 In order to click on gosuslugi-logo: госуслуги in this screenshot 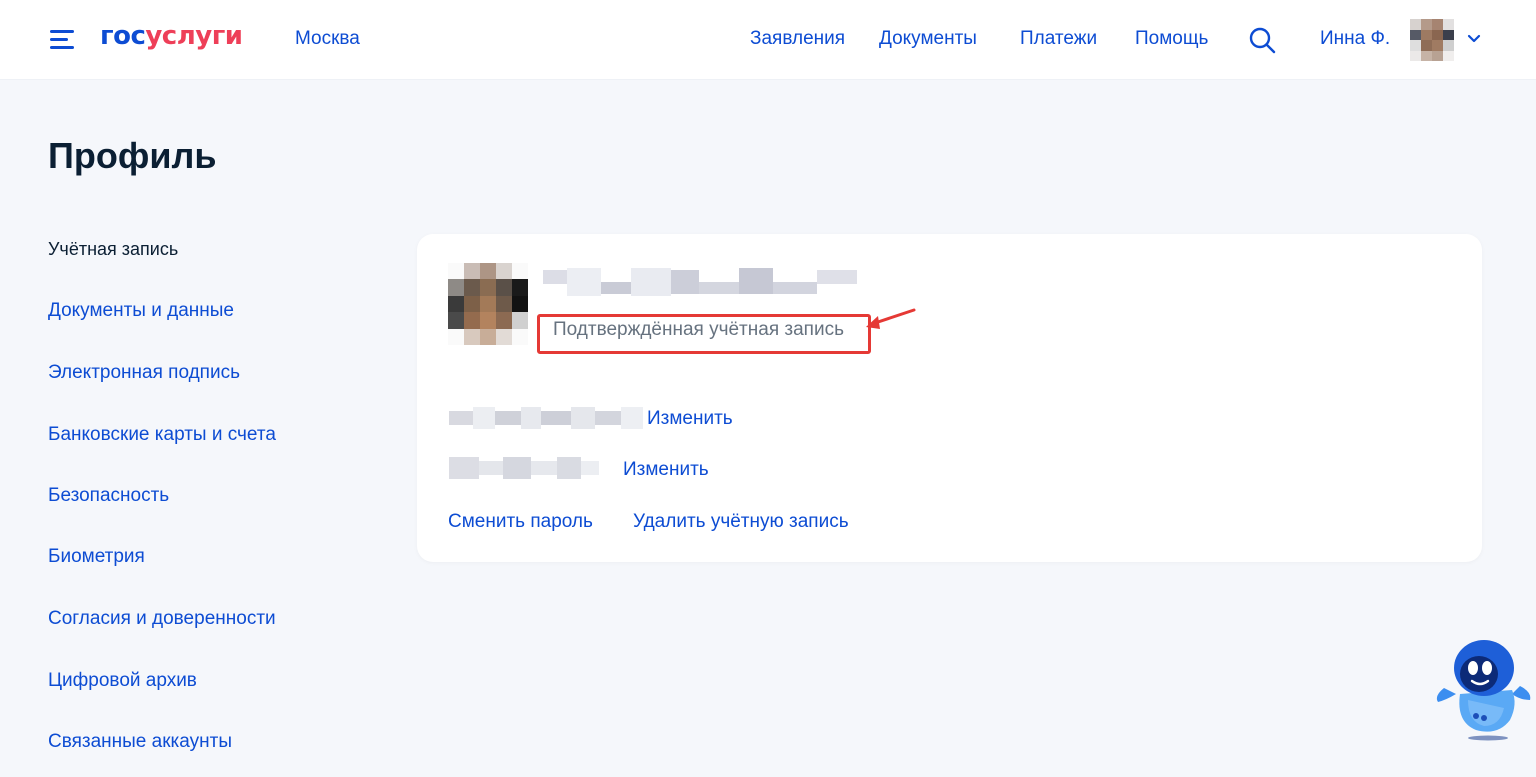, I will do `click(171, 36)`.